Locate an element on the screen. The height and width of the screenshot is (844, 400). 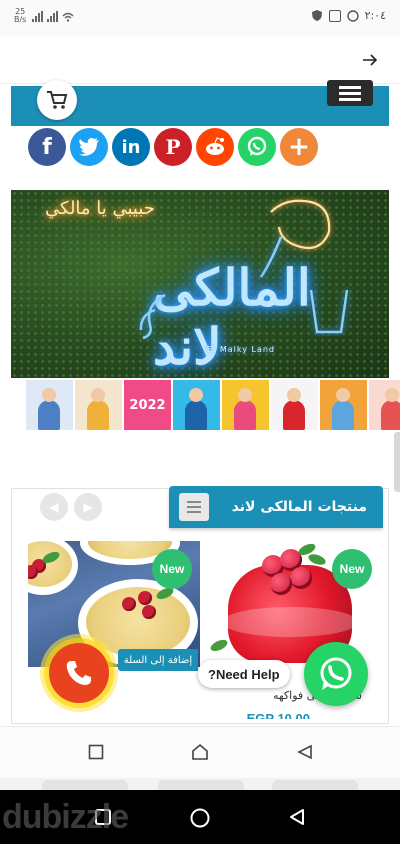
network-speed-unit: B/s is located at coordinates (20, 19).